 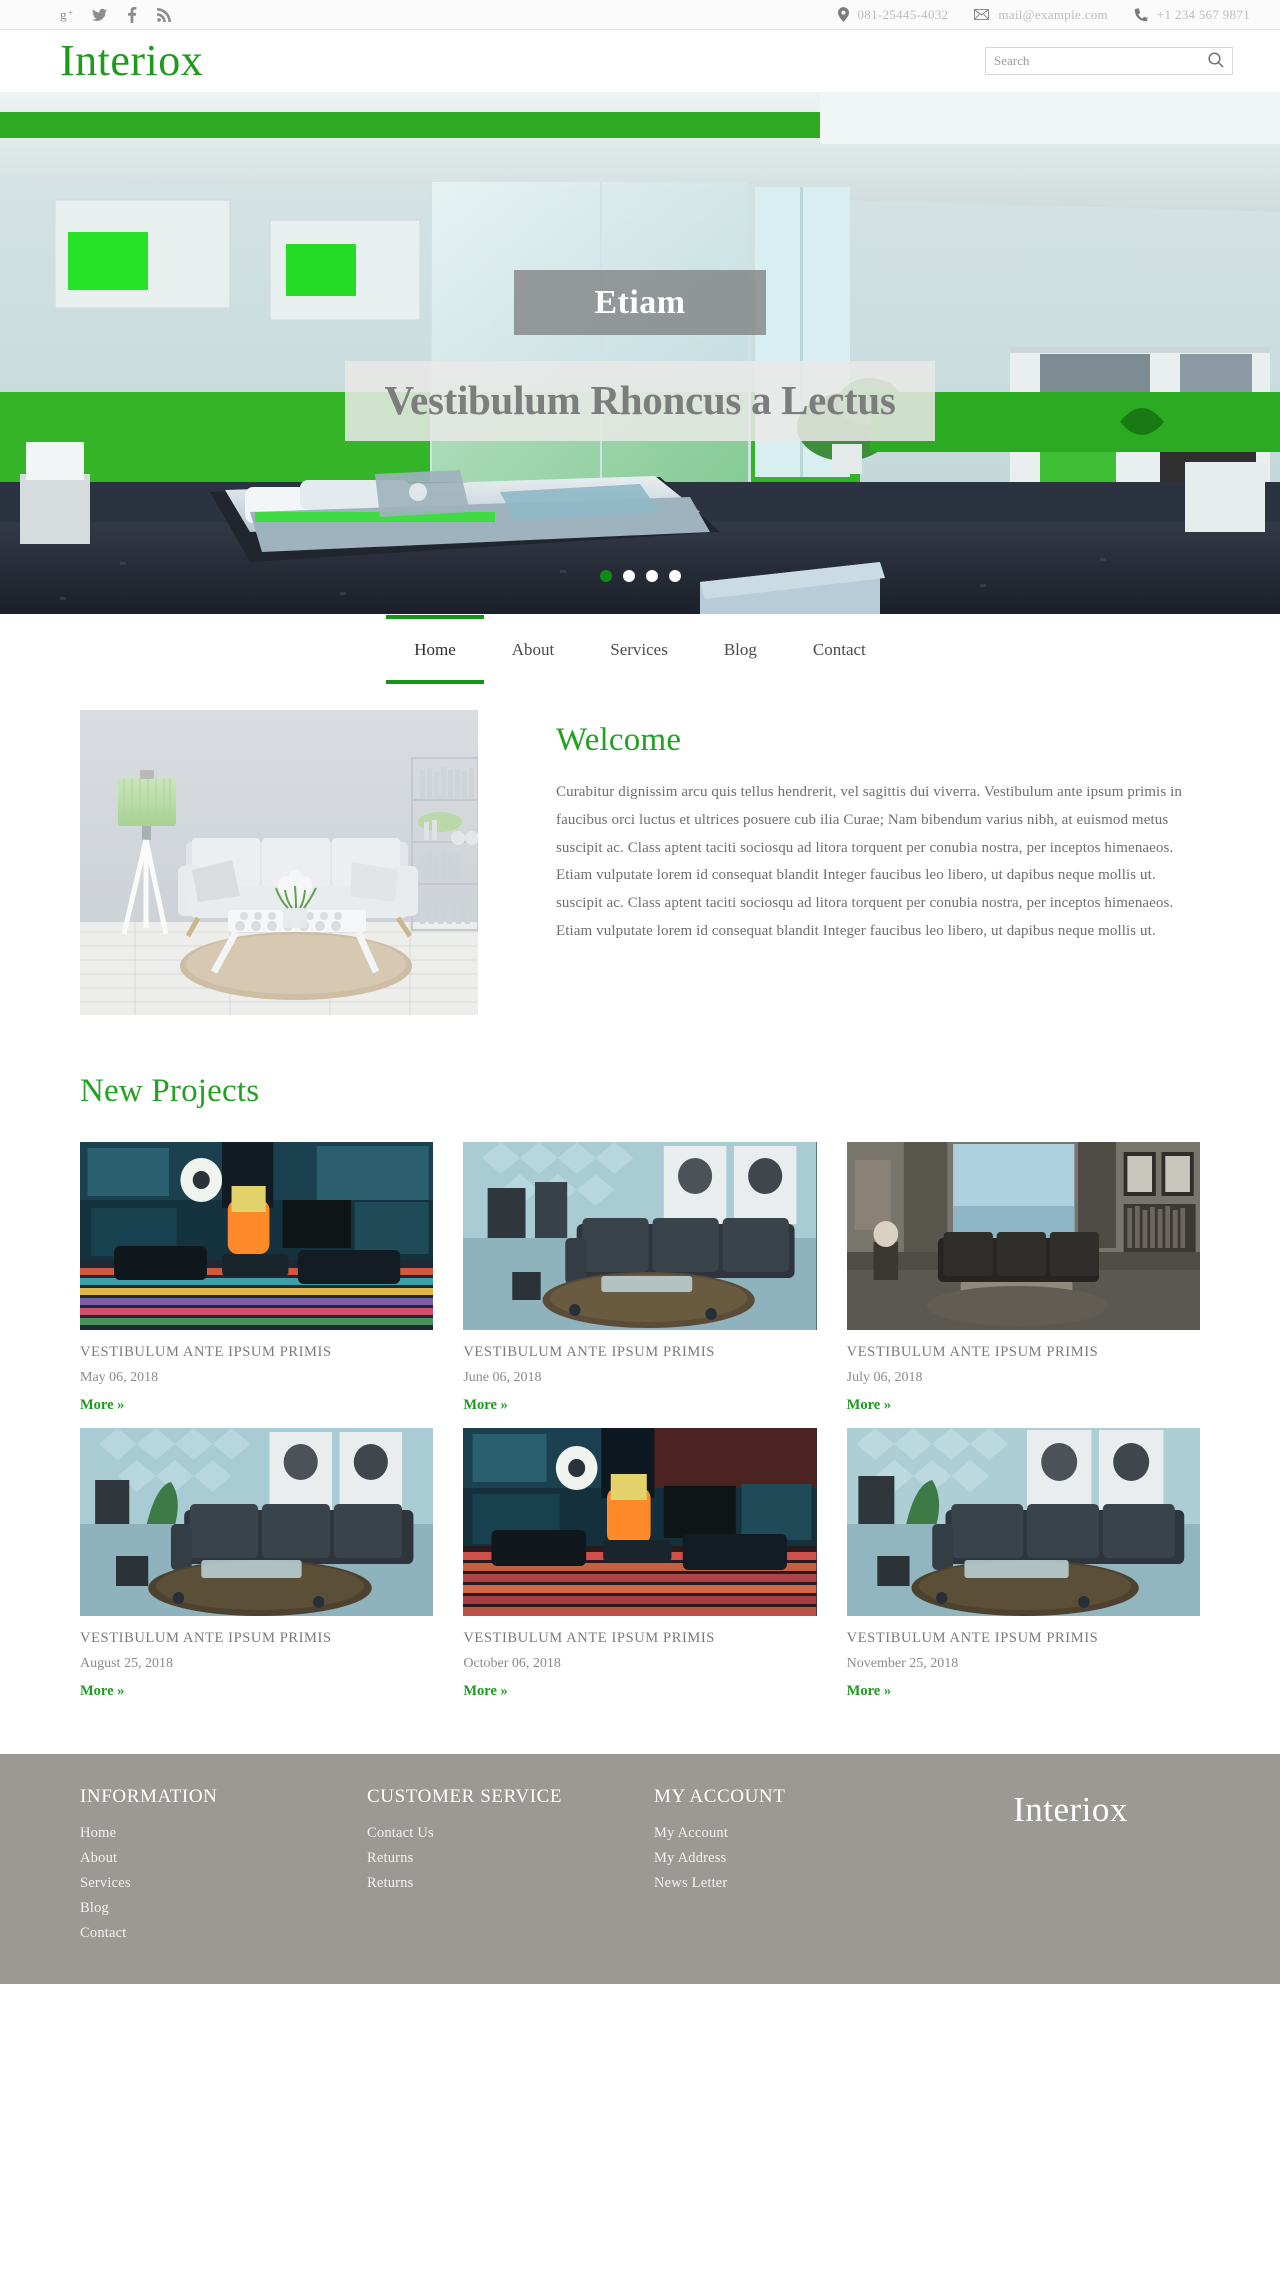 I want to click on footer-heading: MY ACCOUNT, so click(x=720, y=1796).